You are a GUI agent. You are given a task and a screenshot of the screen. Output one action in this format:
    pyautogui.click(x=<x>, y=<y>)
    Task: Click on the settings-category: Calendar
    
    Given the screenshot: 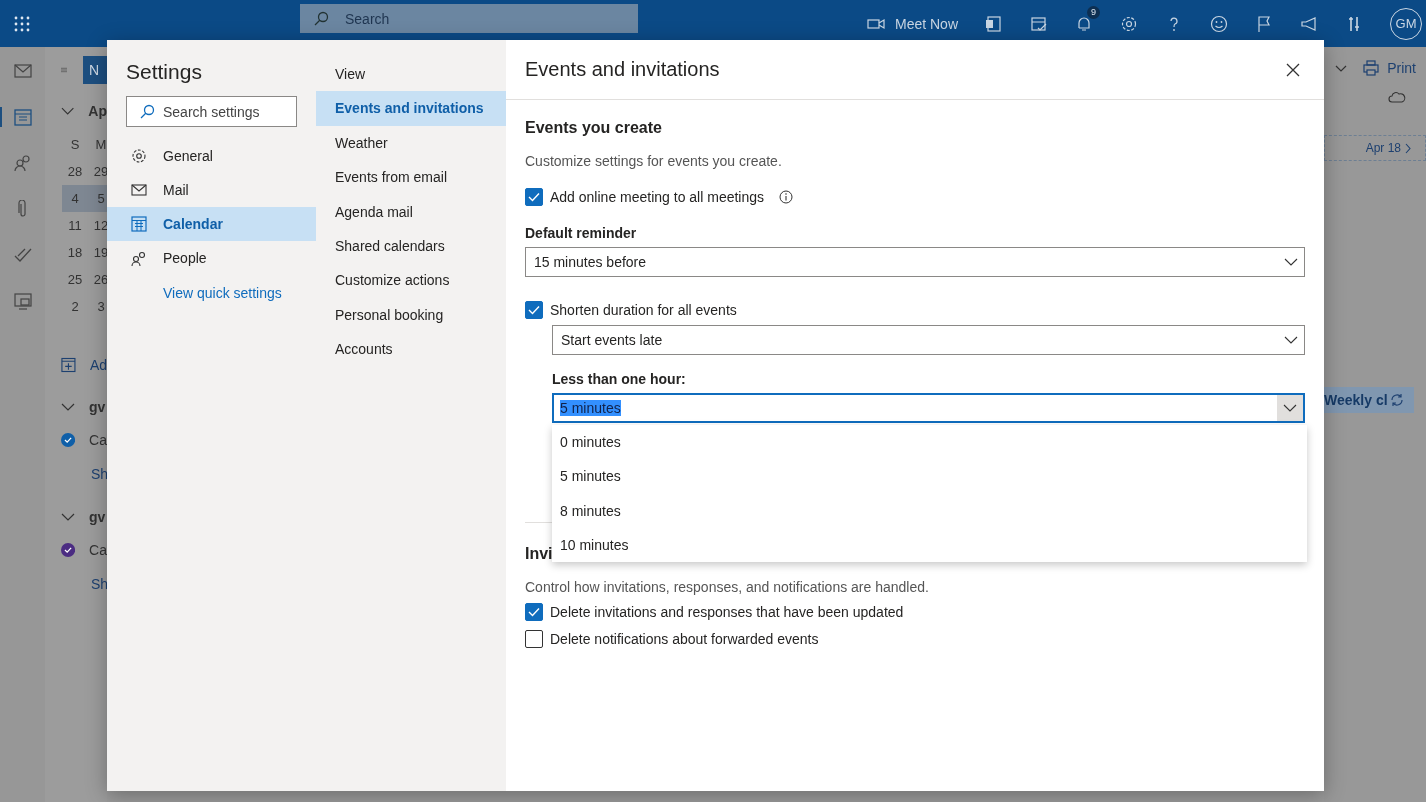 What is the action you would take?
    pyautogui.click(x=211, y=224)
    